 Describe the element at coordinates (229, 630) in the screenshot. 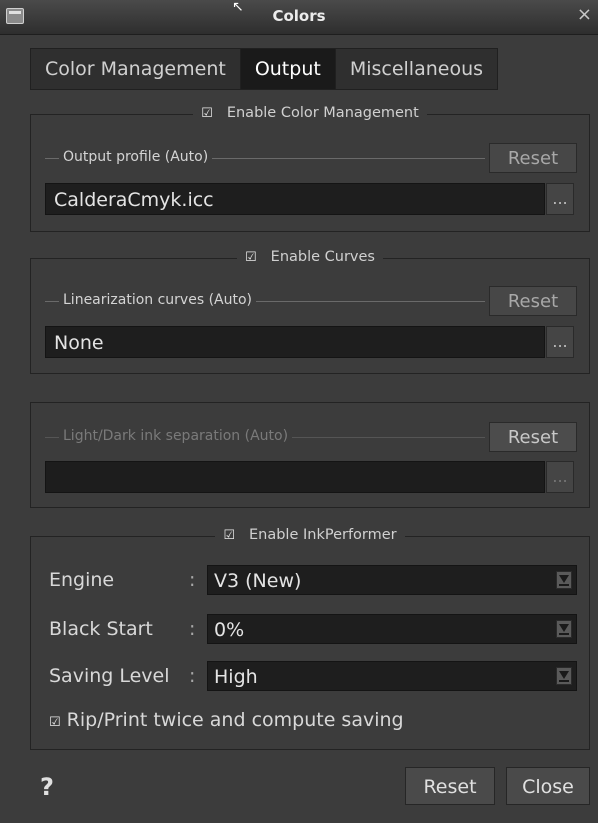

I see `black-start-value: 0%` at that location.